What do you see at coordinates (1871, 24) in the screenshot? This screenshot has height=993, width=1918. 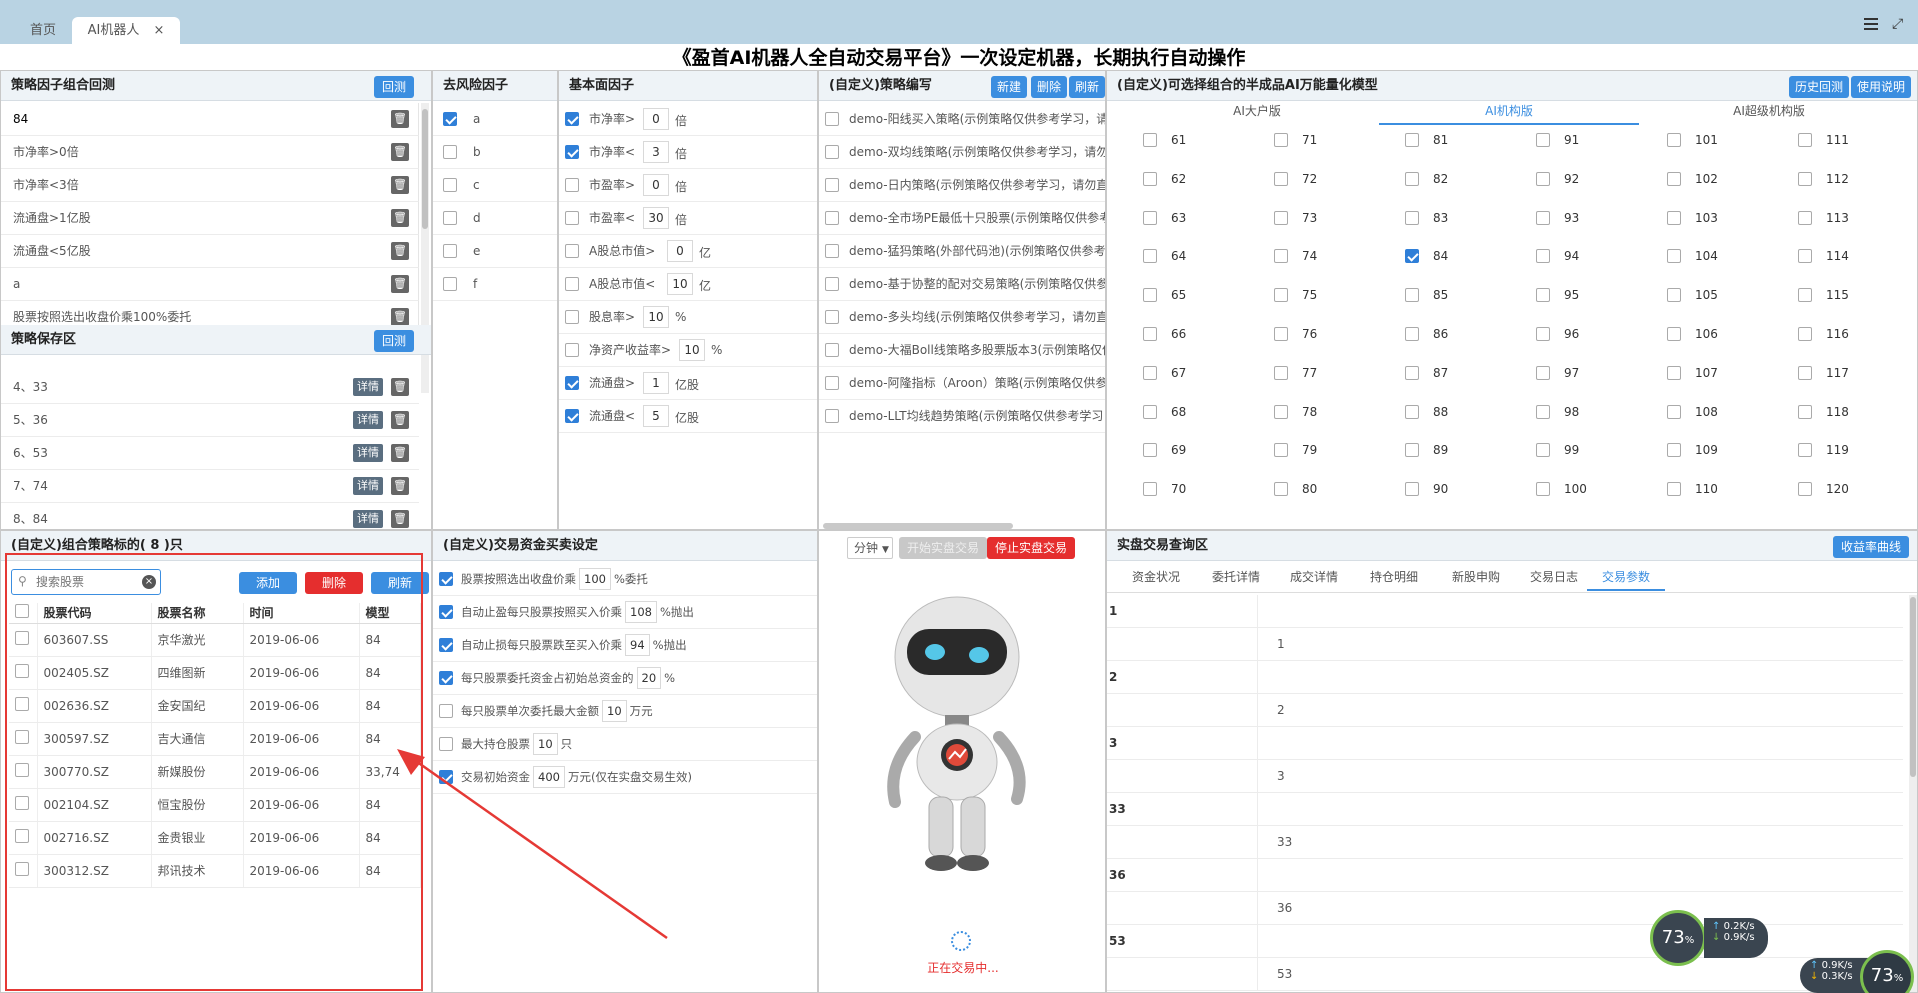 I see `menu-icon` at bounding box center [1871, 24].